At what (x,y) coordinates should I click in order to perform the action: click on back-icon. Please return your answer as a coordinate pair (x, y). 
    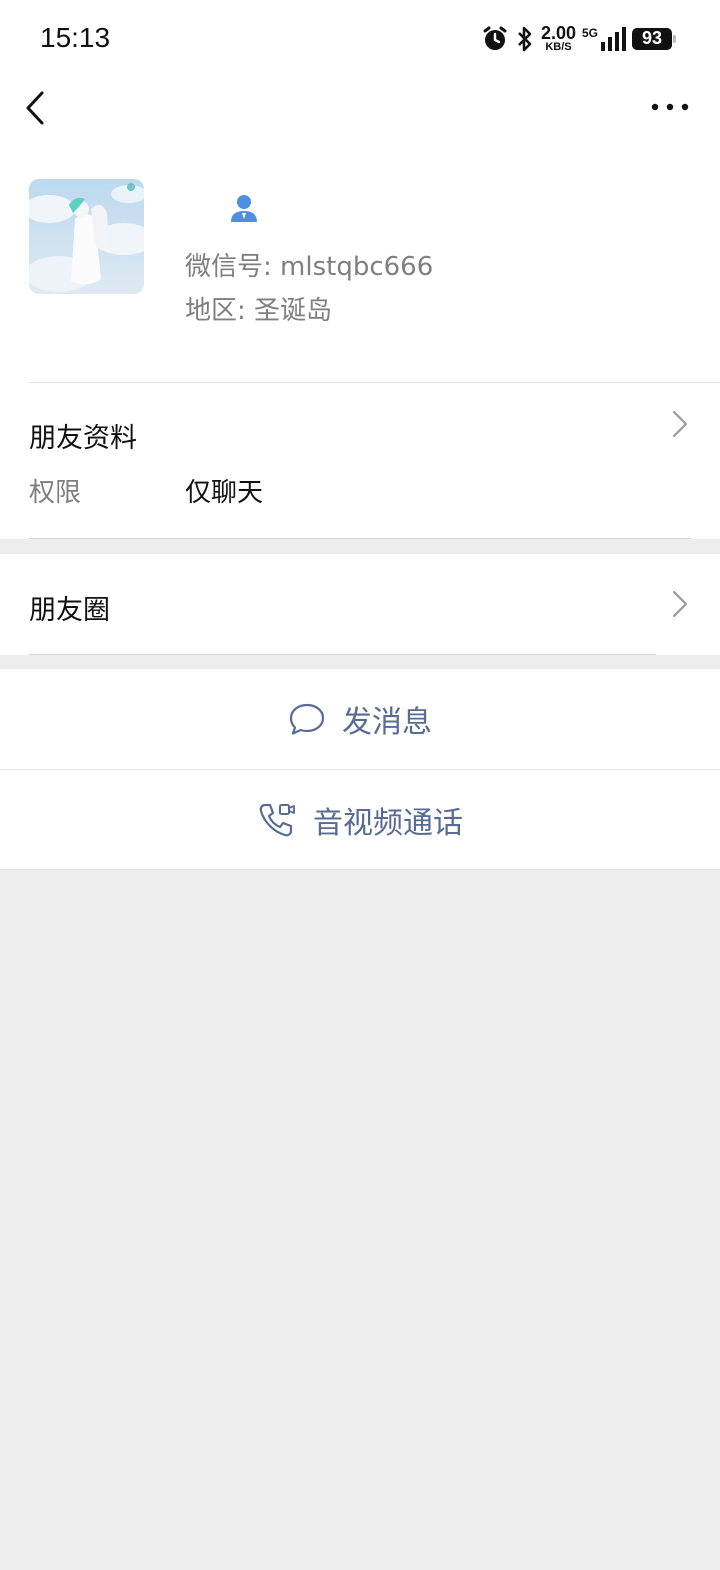
    Looking at the image, I should click on (40, 108).